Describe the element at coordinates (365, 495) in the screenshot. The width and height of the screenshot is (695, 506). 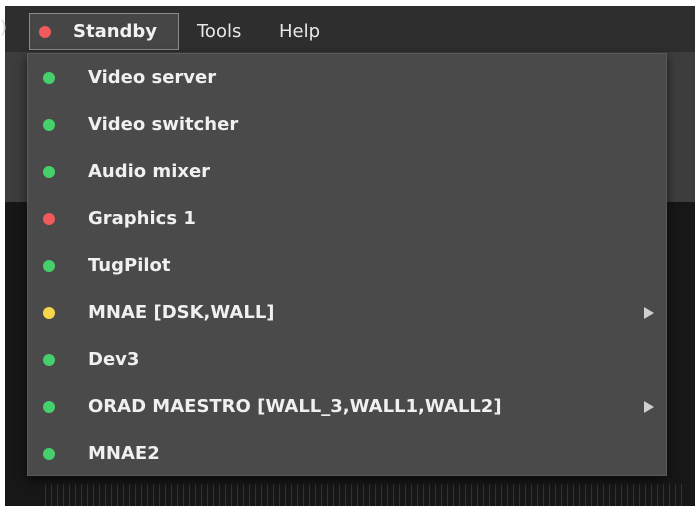
I see `timeline-ticks` at that location.